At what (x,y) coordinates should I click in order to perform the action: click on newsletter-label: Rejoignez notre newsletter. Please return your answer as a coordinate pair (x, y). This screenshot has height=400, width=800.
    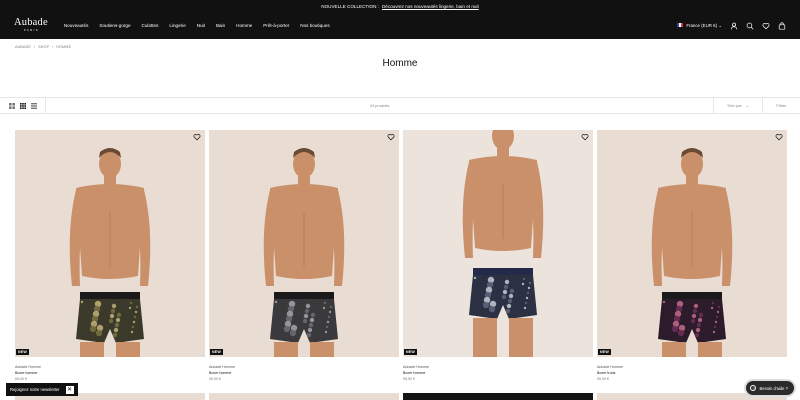
    Looking at the image, I should click on (35, 389).